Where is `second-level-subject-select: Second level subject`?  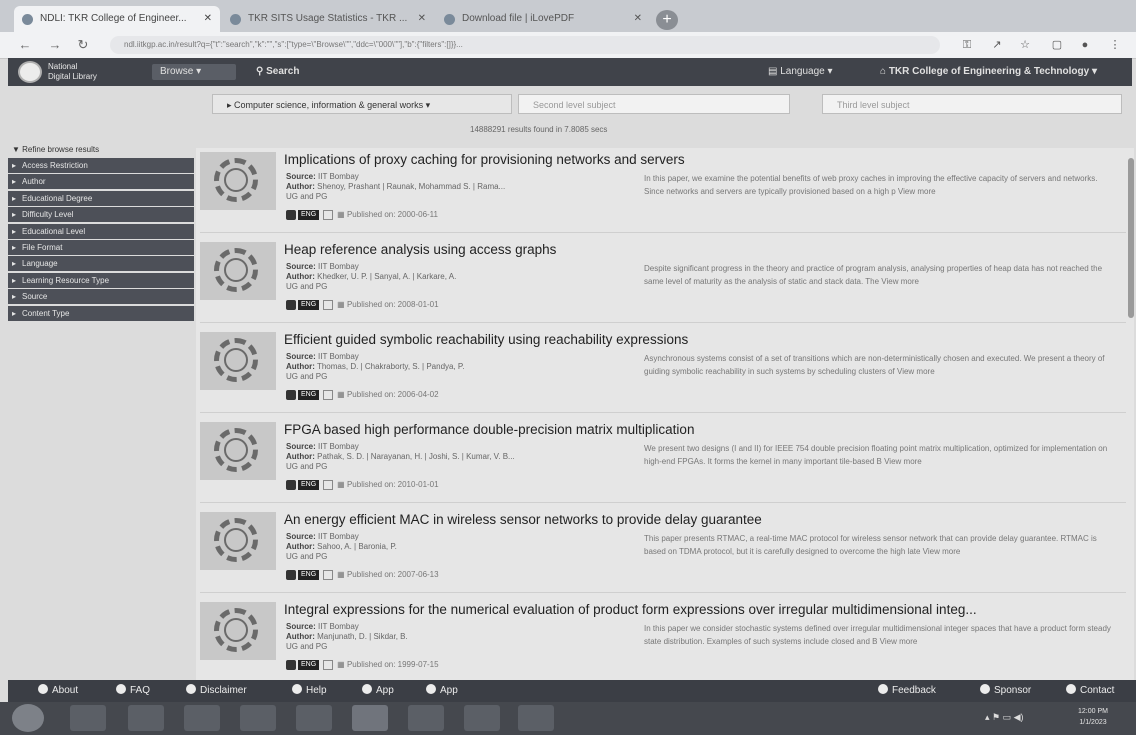
second-level-subject-select: Second level subject is located at coordinates (654, 104).